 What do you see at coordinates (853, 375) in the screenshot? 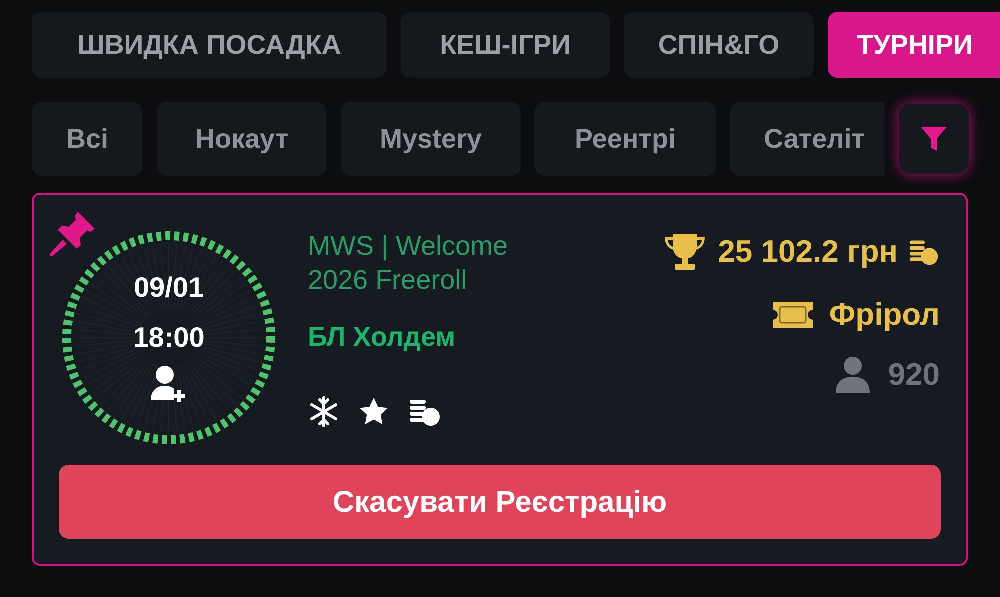
I see `player-icon` at bounding box center [853, 375].